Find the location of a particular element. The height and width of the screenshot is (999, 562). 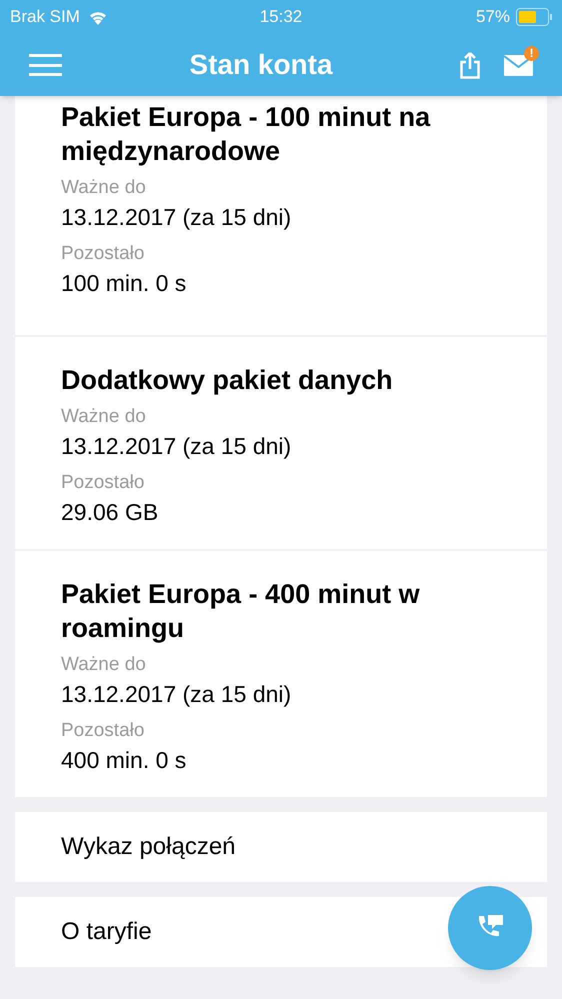

package-title: Pakiet Europa - 400 minut w roamingu is located at coordinates (241, 611).